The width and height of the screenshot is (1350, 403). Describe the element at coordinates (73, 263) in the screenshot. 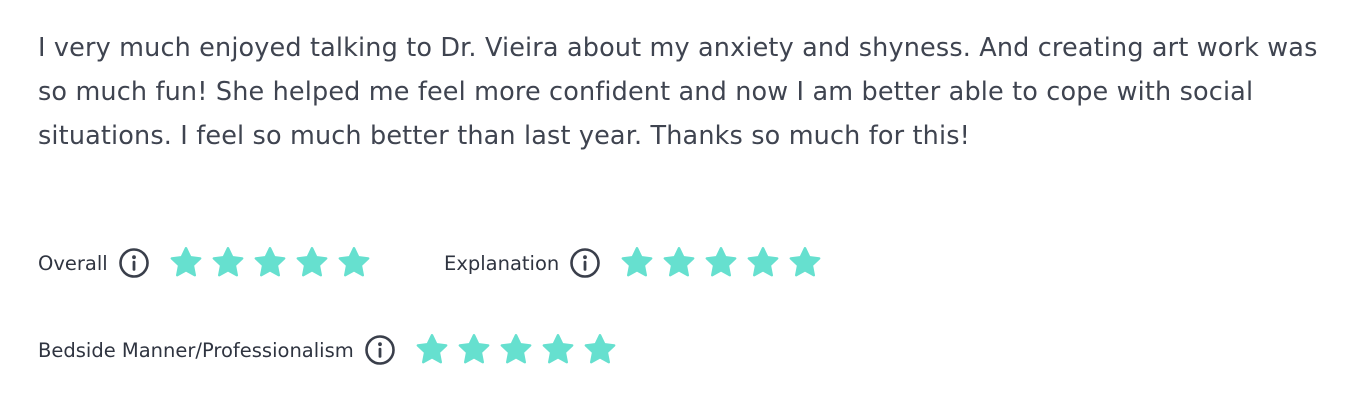

I see `rating-overall-label: Overall` at that location.